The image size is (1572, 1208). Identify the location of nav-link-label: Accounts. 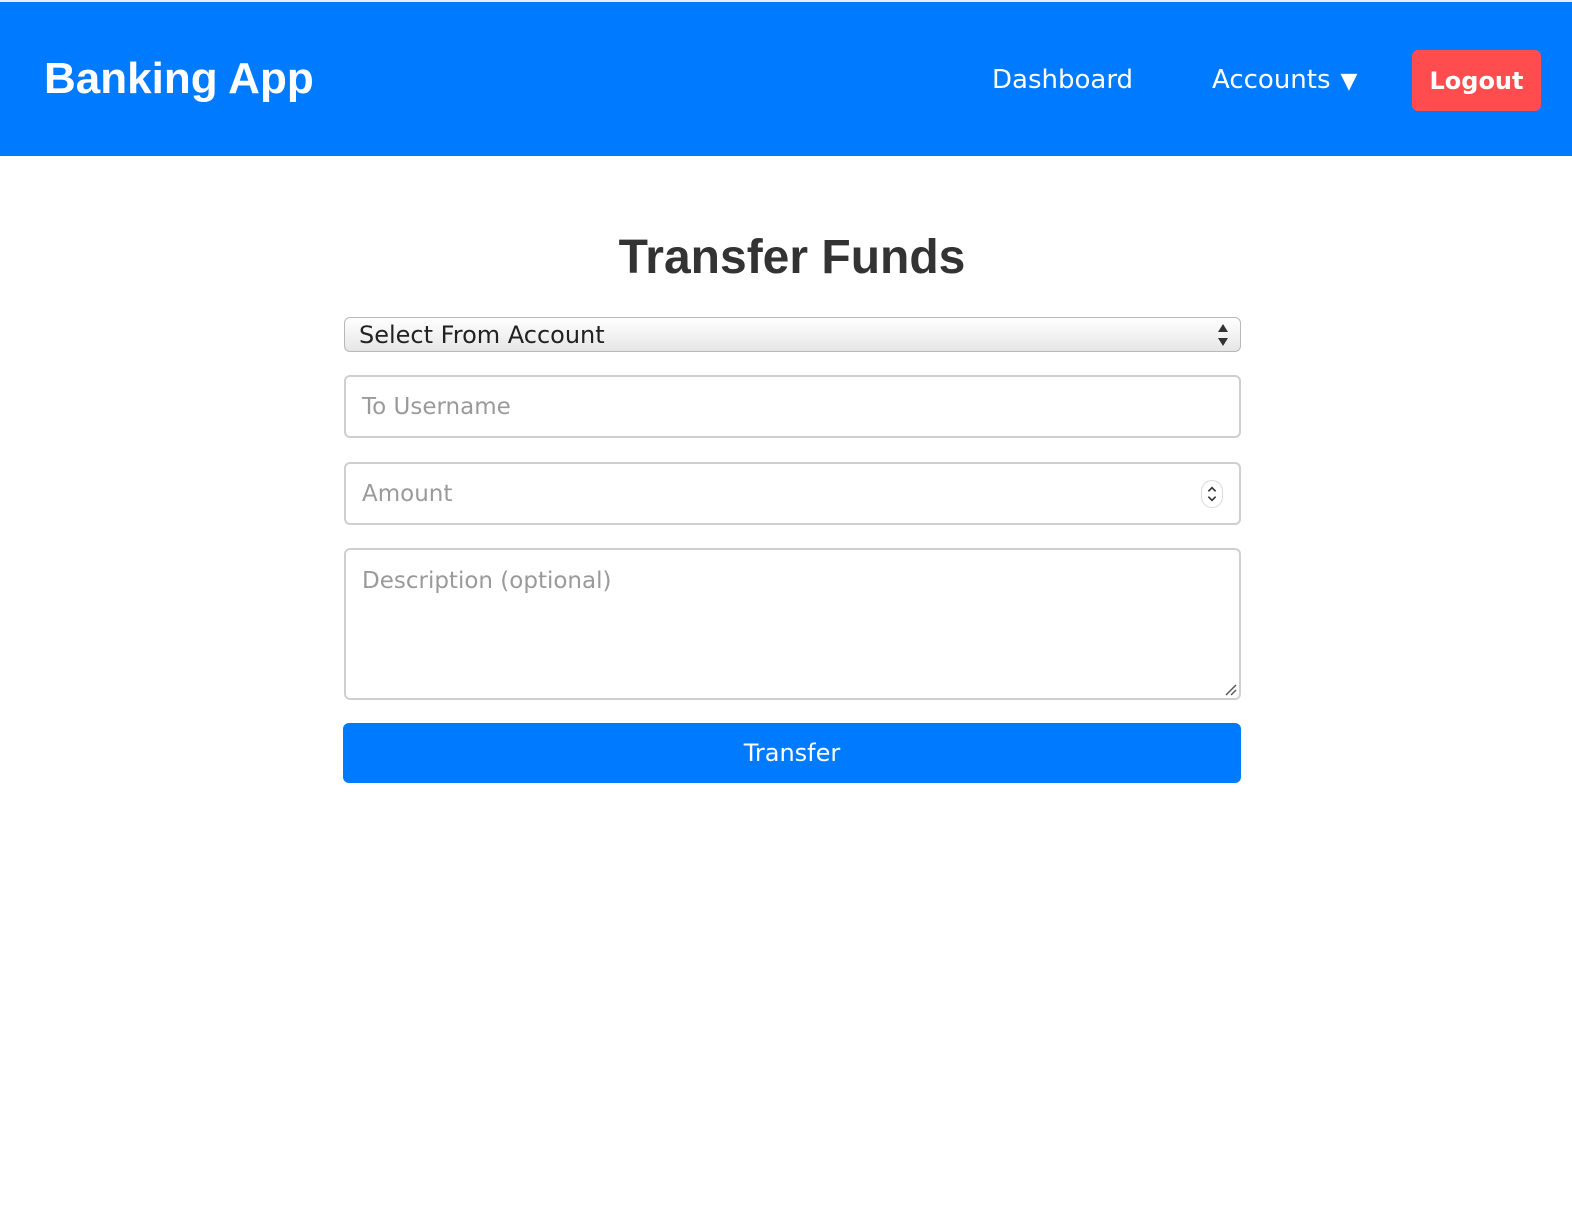
(1271, 80).